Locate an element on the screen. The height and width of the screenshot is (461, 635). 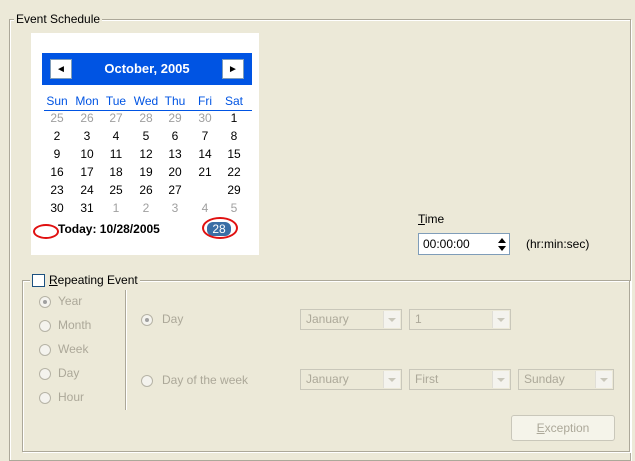
weekday-label: Wed is located at coordinates (146, 101).